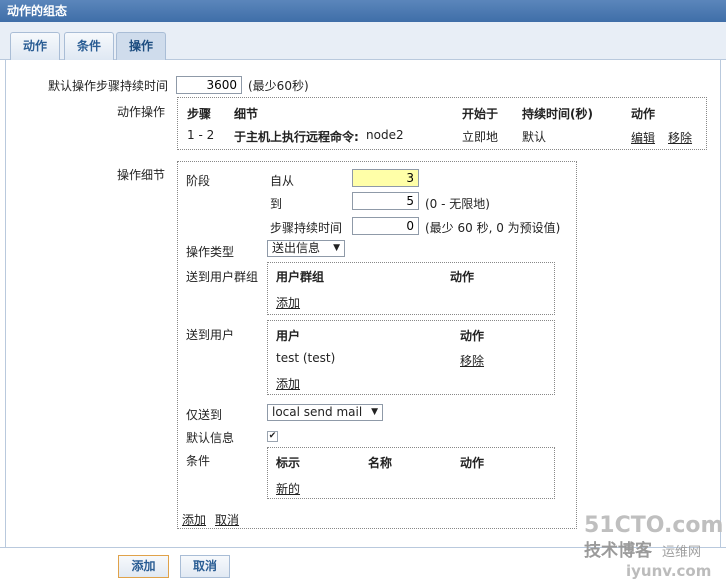 The width and height of the screenshot is (726, 583). I want to click on tab-action: 动作, so click(35, 46).